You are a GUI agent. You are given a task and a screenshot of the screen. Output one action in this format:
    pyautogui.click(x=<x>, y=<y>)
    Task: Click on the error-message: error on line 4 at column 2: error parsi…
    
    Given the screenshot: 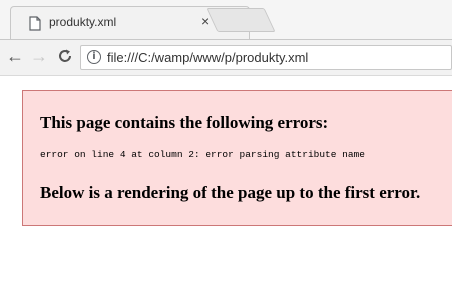 What is the action you would take?
    pyautogui.click(x=202, y=154)
    